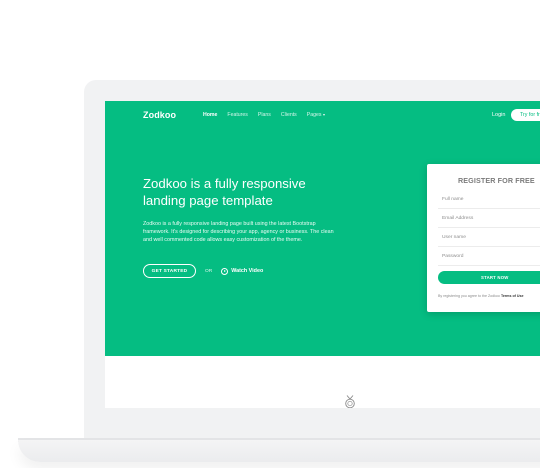 Image resolution: width=540 pixels, height=468 pixels. What do you see at coordinates (489, 277) in the screenshot?
I see `start-now-button: START NOW` at bounding box center [489, 277].